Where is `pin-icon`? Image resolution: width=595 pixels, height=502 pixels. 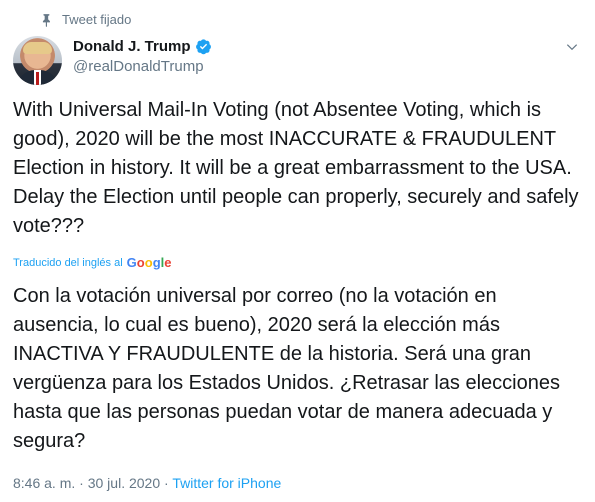
pin-icon is located at coordinates (46, 20).